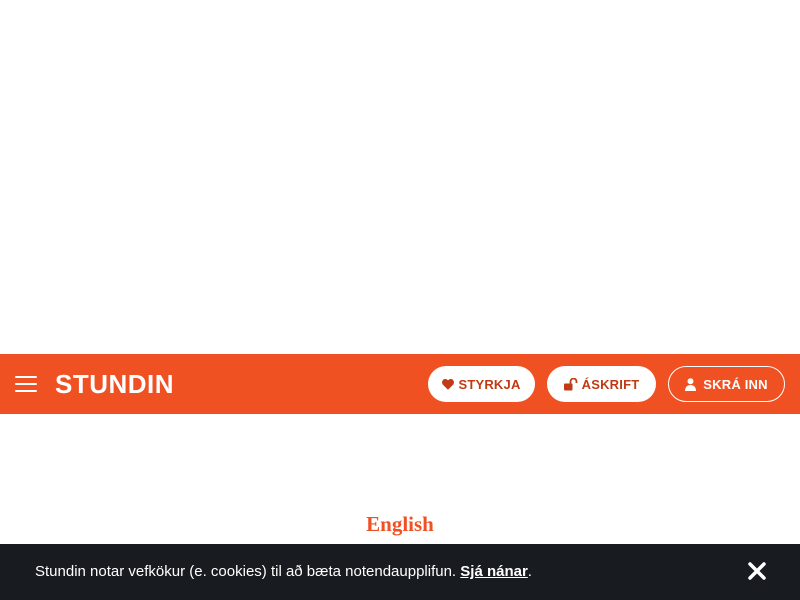 This screenshot has width=800, height=600. Describe the element at coordinates (610, 384) in the screenshot. I see `subscribe-button-label: ÁSKRIFT` at that location.